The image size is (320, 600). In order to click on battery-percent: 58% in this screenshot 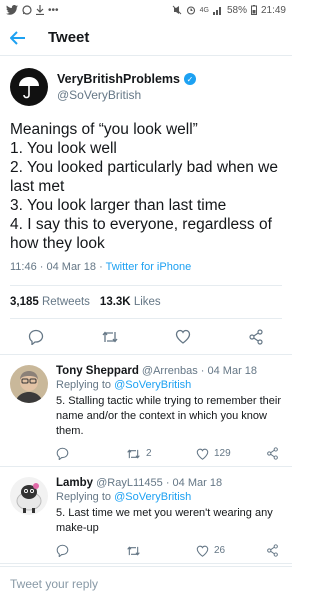, I will do `click(236, 10)`.